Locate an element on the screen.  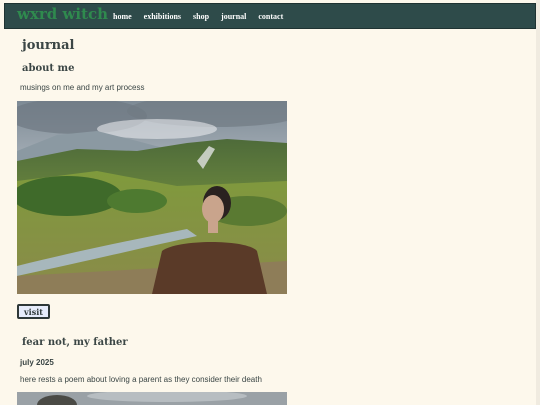
nav-exhibitions-link: exhibitions is located at coordinates (162, 16).